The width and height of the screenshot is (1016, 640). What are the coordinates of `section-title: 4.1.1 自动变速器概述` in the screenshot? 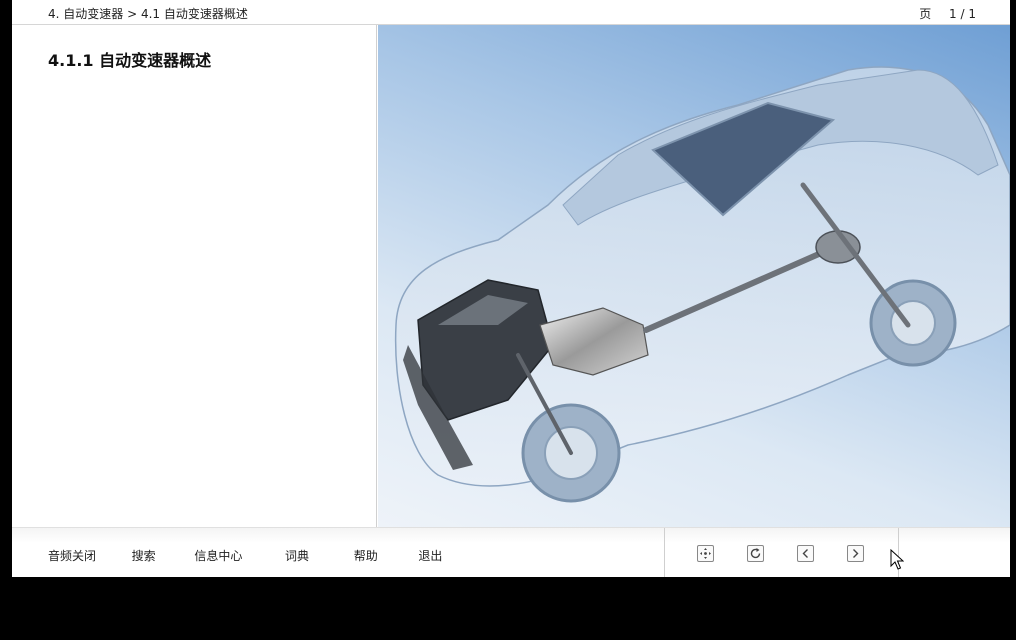 It's located at (130, 60).